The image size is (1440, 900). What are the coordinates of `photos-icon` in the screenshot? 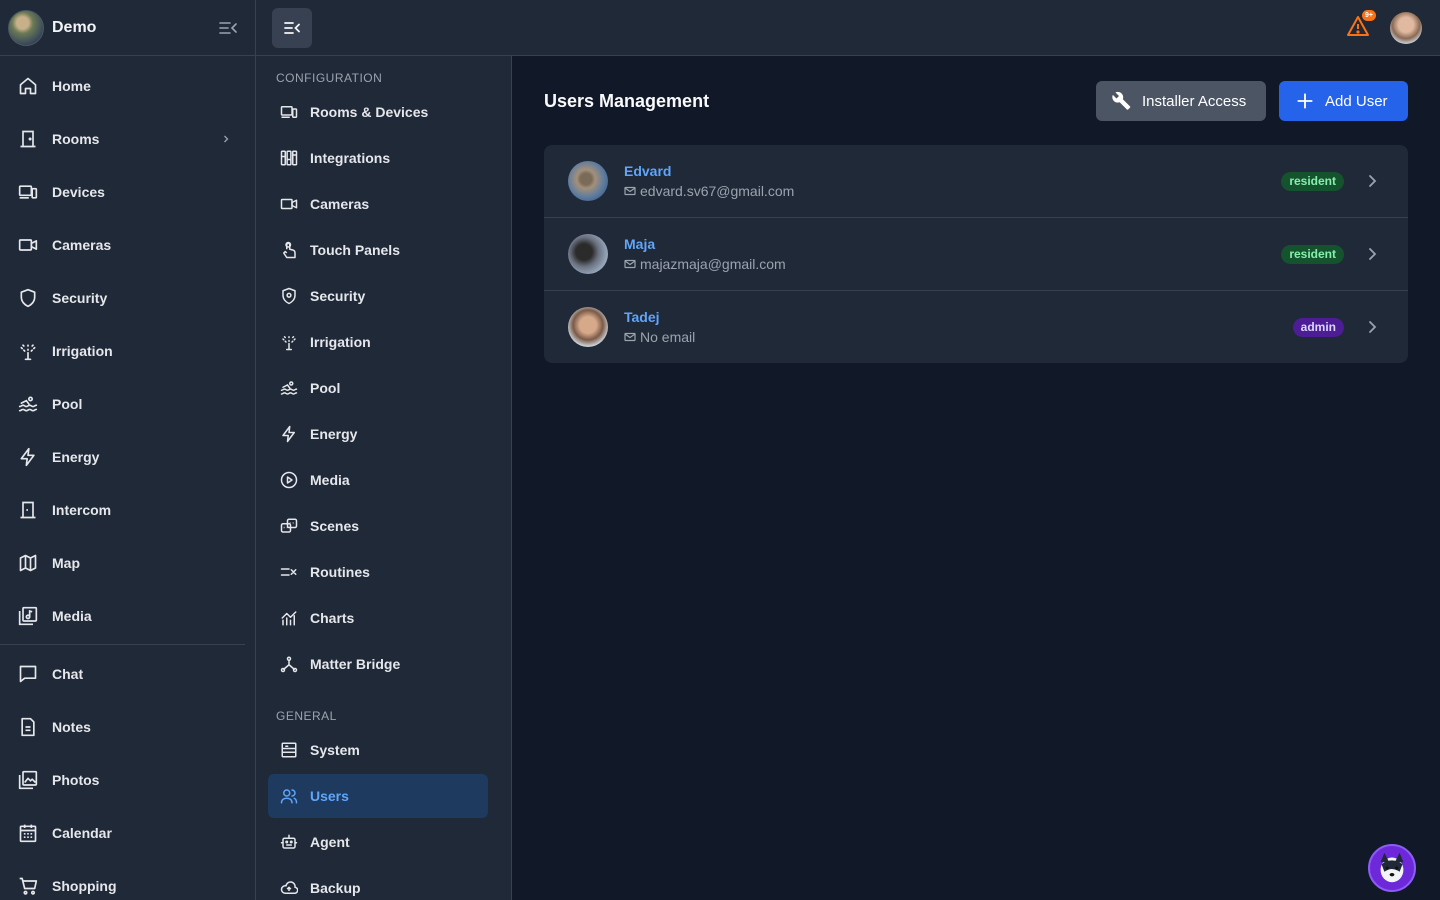 It's located at (28, 780).